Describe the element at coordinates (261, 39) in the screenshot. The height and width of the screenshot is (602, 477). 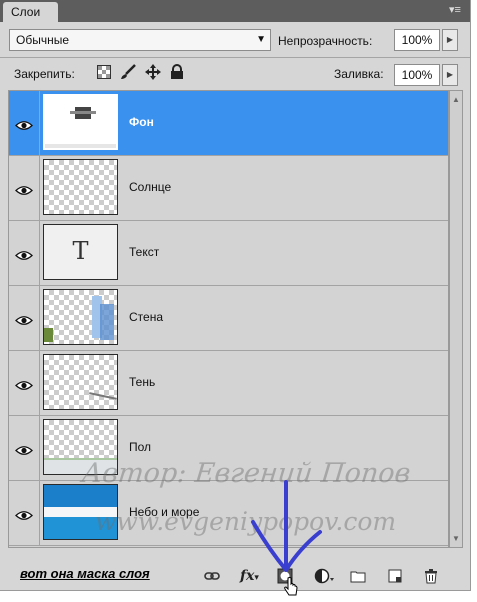
I see `dropdown-arrow-icon: ▼` at that location.